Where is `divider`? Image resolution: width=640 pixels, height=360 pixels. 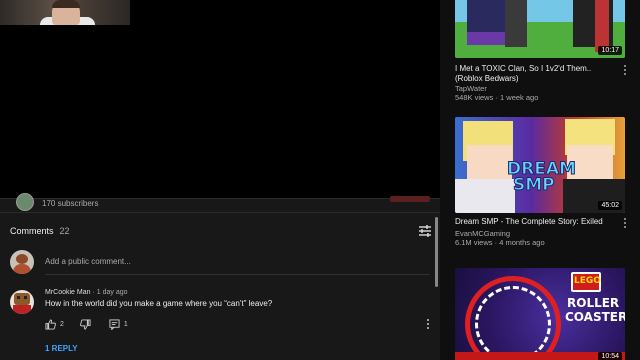 divider is located at coordinates (220, 212).